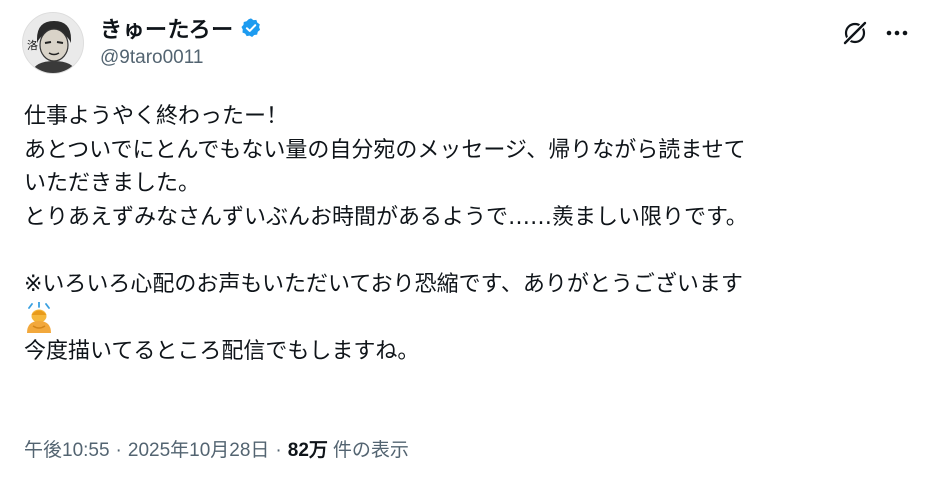  What do you see at coordinates (370, 450) in the screenshot?
I see `views-label: 件の表示` at bounding box center [370, 450].